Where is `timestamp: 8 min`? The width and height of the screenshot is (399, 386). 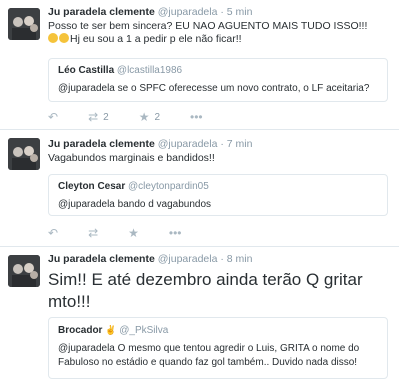 timestamp: 8 min is located at coordinates (240, 259).